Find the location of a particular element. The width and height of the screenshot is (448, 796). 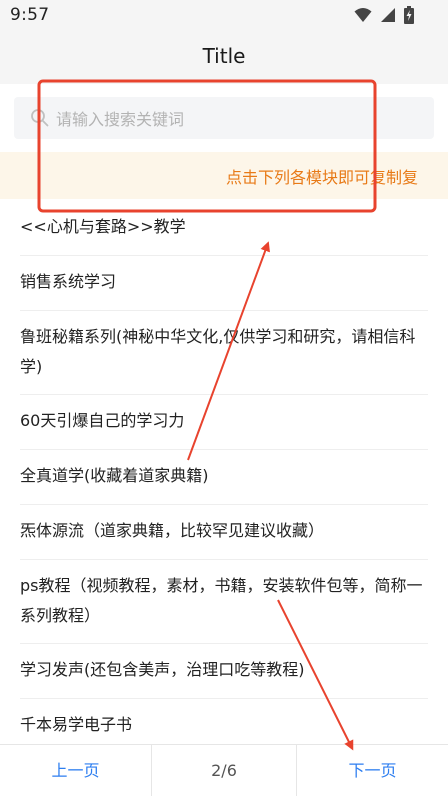

title-bar: Title is located at coordinates (224, 57).